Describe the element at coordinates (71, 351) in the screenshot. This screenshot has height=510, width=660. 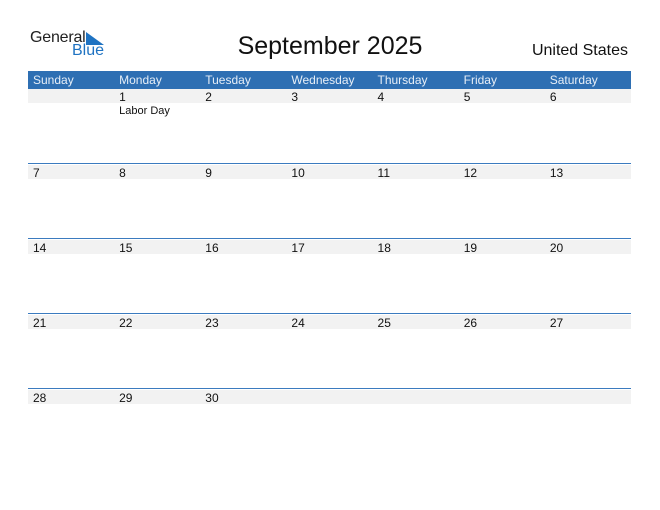
I see `day-cell: 21` at that location.